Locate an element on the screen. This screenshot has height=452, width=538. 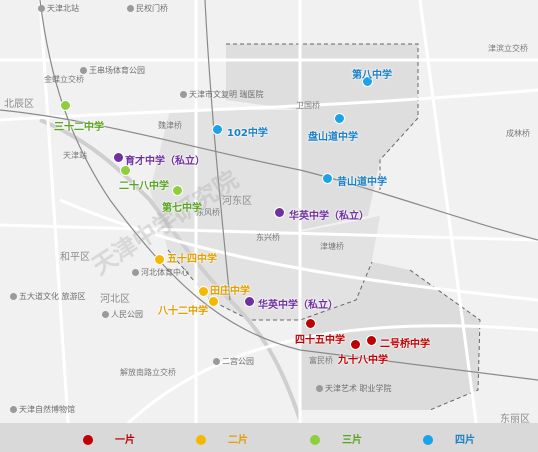
poi-label: 天津市文复明 瑞医院 is located at coordinates (222, 95).